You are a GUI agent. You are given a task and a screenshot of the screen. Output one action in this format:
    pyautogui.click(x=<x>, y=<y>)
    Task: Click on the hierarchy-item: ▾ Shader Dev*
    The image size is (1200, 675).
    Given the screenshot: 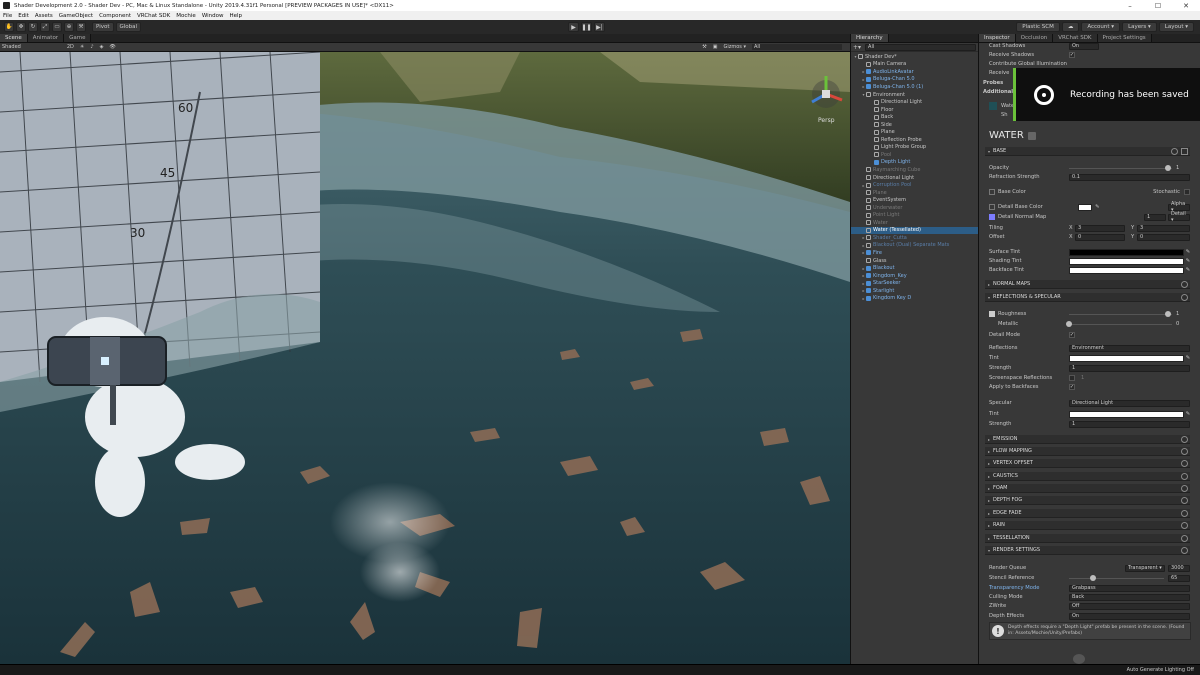 What is the action you would take?
    pyautogui.click(x=914, y=57)
    